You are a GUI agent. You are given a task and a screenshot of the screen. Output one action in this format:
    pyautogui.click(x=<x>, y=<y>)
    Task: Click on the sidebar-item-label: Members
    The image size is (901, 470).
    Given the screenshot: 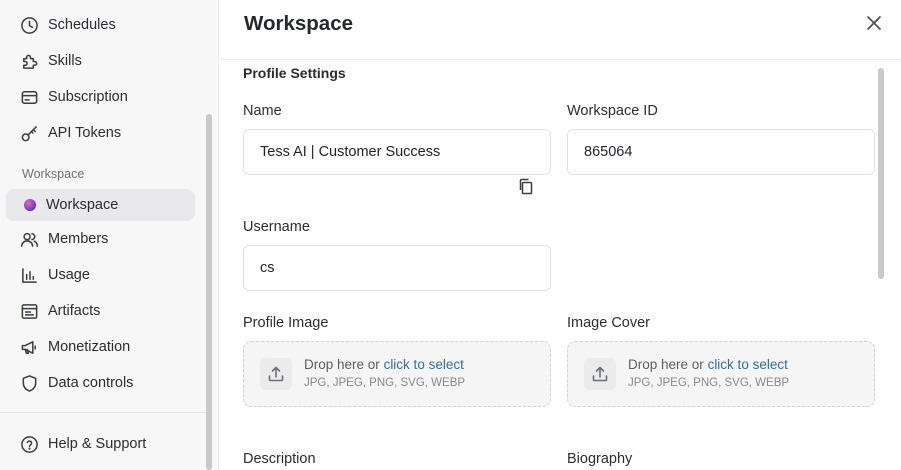 What is the action you would take?
    pyautogui.click(x=78, y=239)
    